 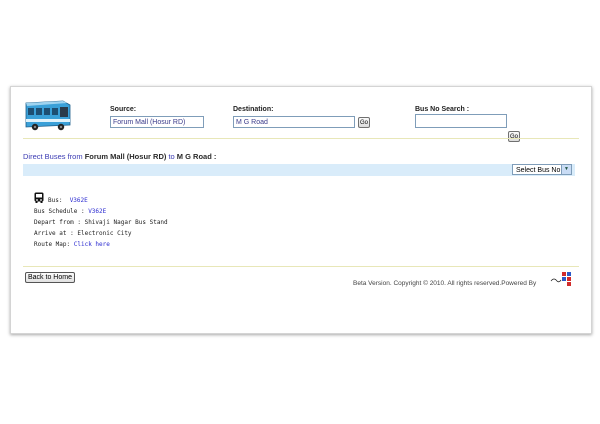 I want to click on source-input: Forum Mall (Hosur RD), so click(x=157, y=122).